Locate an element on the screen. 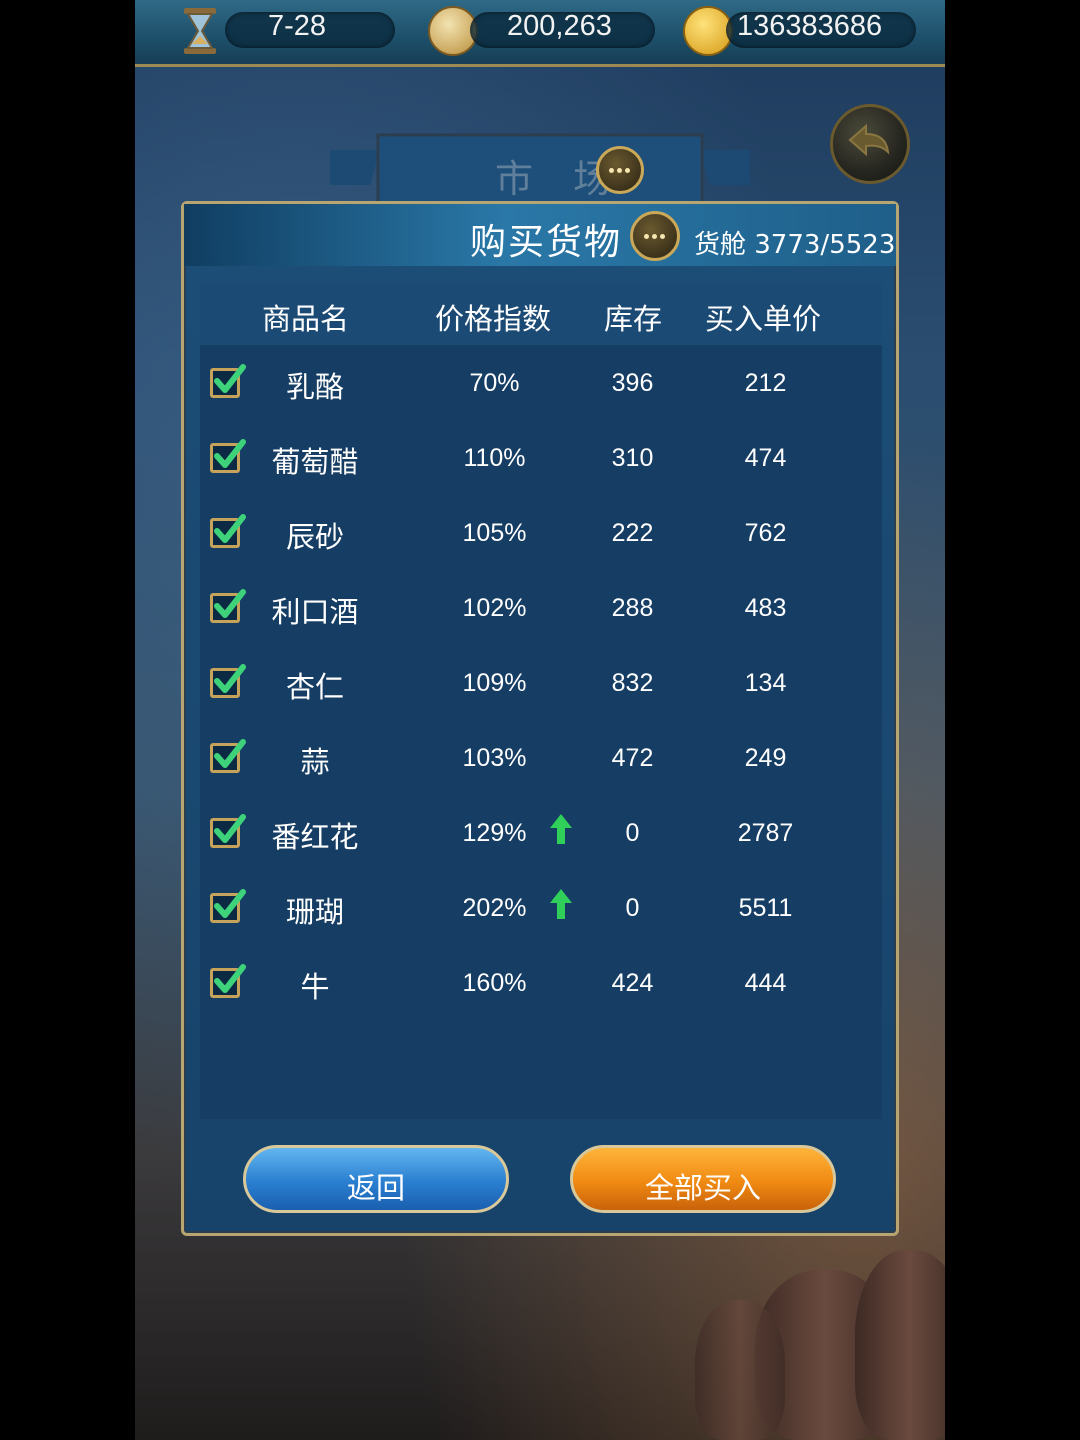 Image resolution: width=1080 pixels, height=1440 pixels. unit-price: 483 is located at coordinates (765, 608).